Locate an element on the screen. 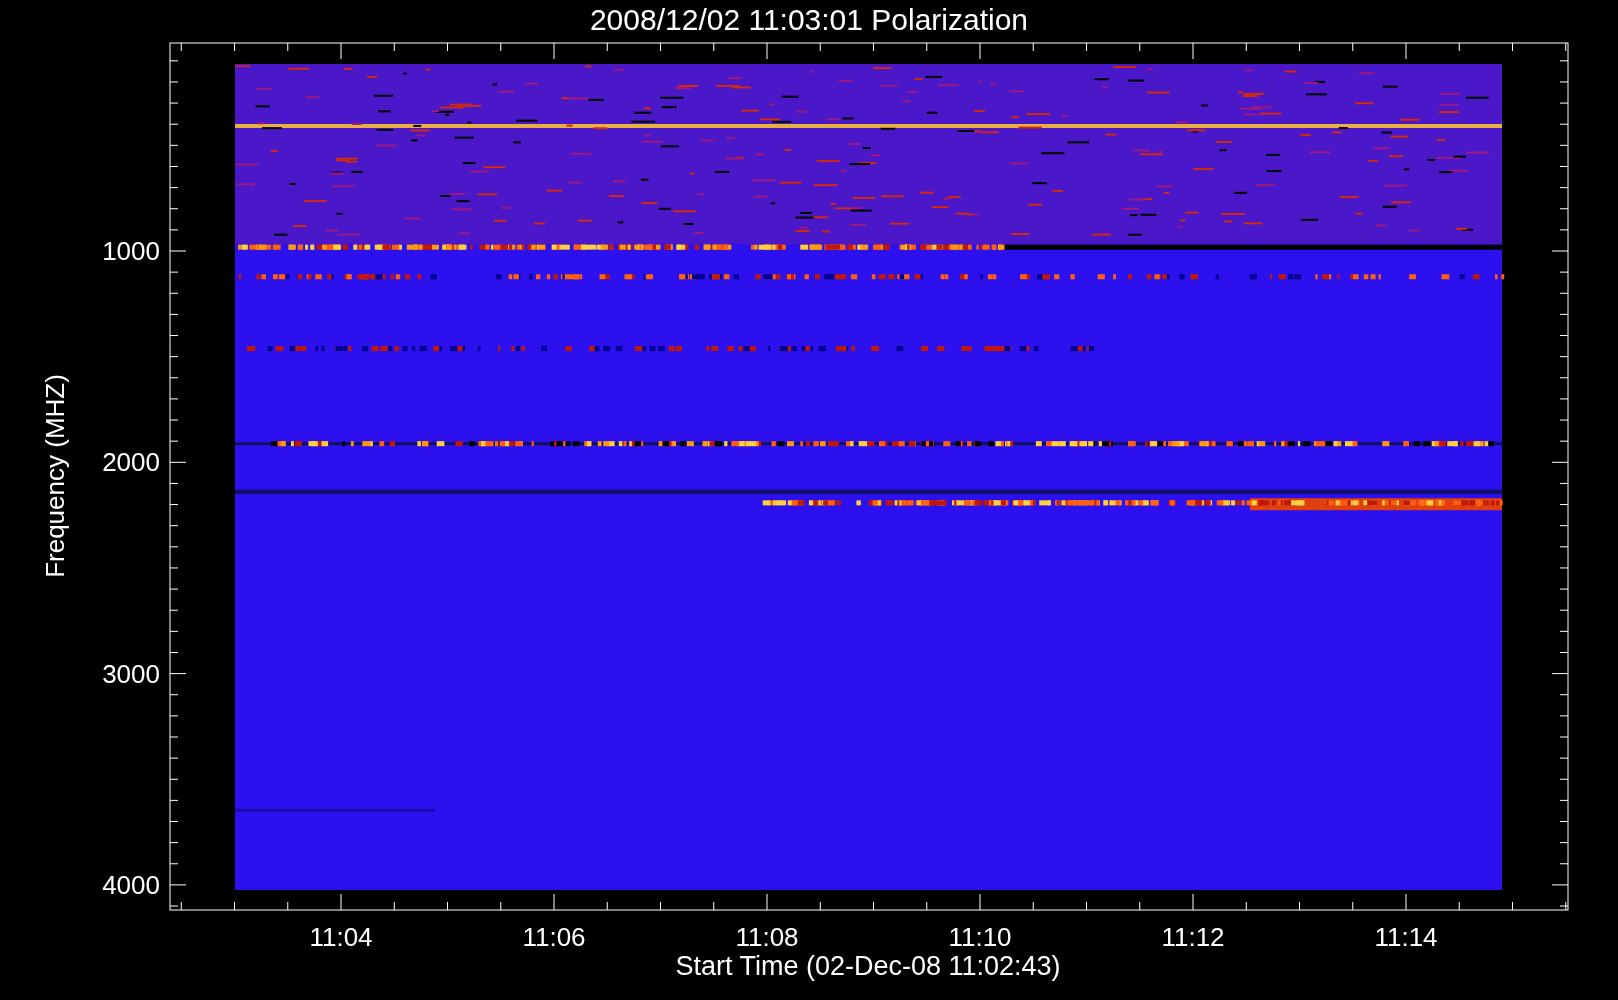 This screenshot has width=1618, height=1000. x-tick-label: 11:14 is located at coordinates (1406, 937).